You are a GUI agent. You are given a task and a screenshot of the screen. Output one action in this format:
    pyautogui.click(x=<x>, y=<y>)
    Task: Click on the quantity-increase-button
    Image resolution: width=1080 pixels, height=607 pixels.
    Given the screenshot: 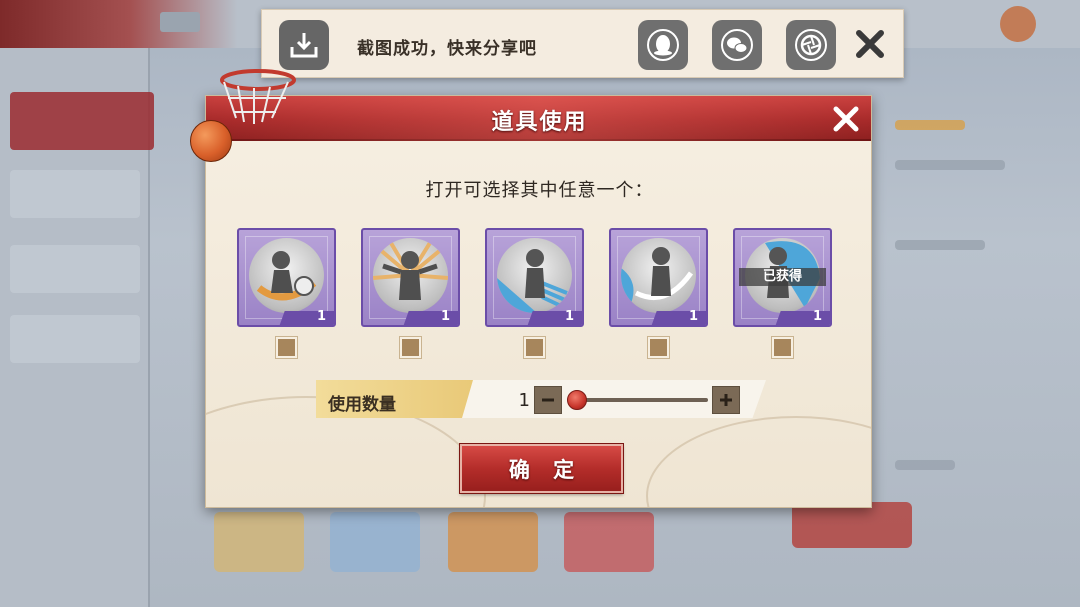 What is the action you would take?
    pyautogui.click(x=726, y=400)
    